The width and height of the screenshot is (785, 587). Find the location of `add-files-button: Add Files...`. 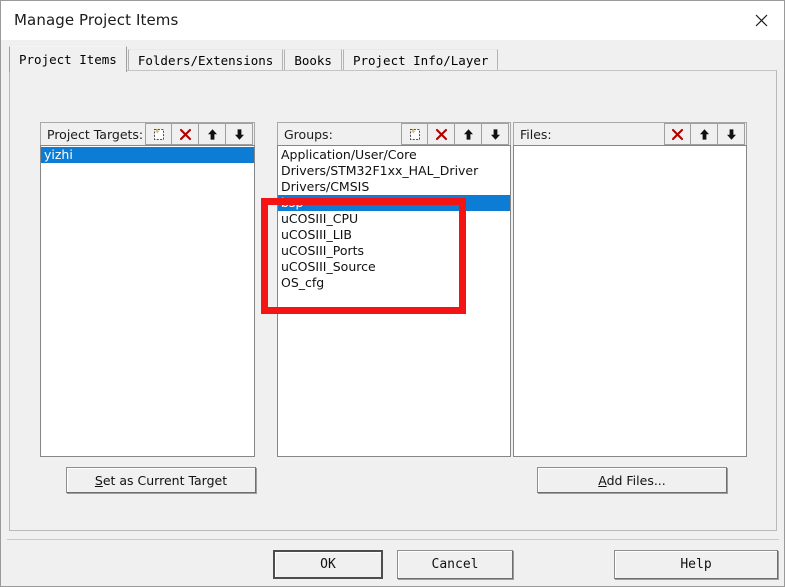

add-files-button: Add Files... is located at coordinates (632, 480).